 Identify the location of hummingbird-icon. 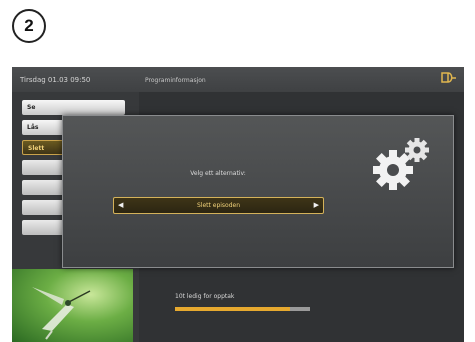
(61, 313).